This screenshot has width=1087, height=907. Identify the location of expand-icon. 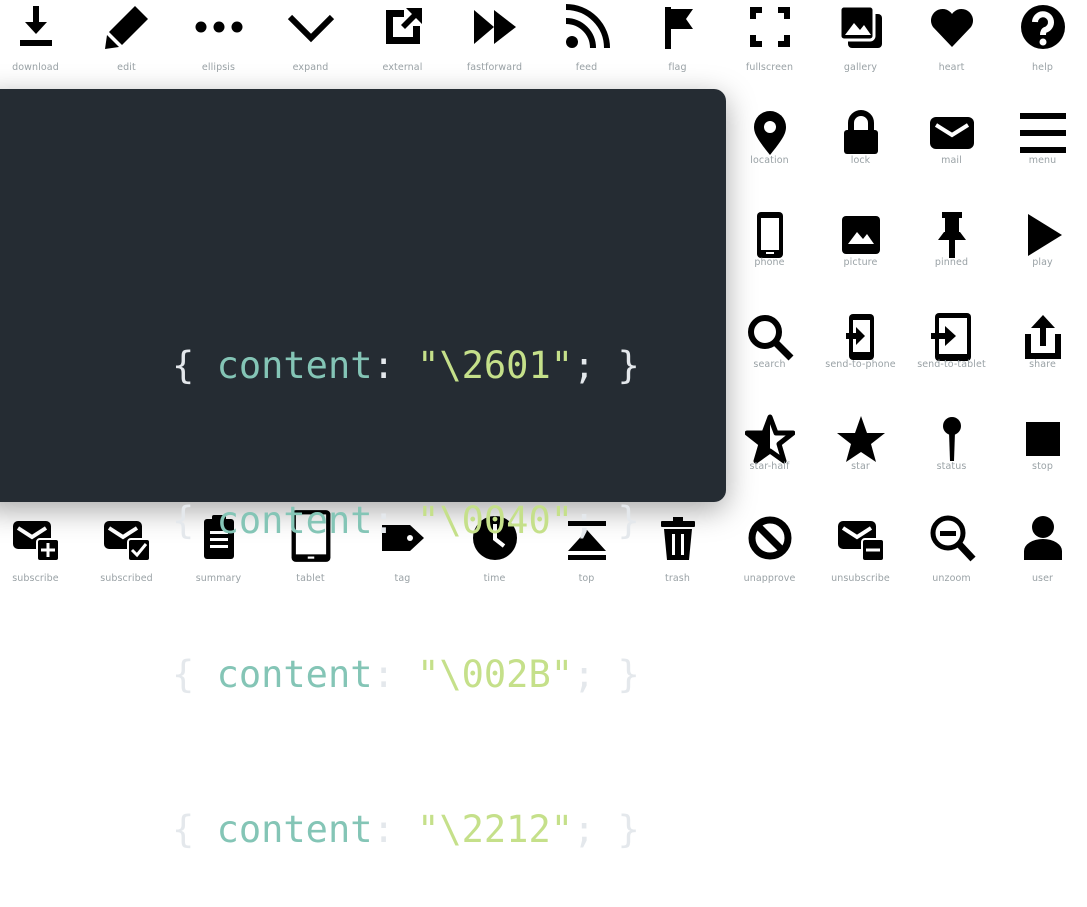
(310, 28).